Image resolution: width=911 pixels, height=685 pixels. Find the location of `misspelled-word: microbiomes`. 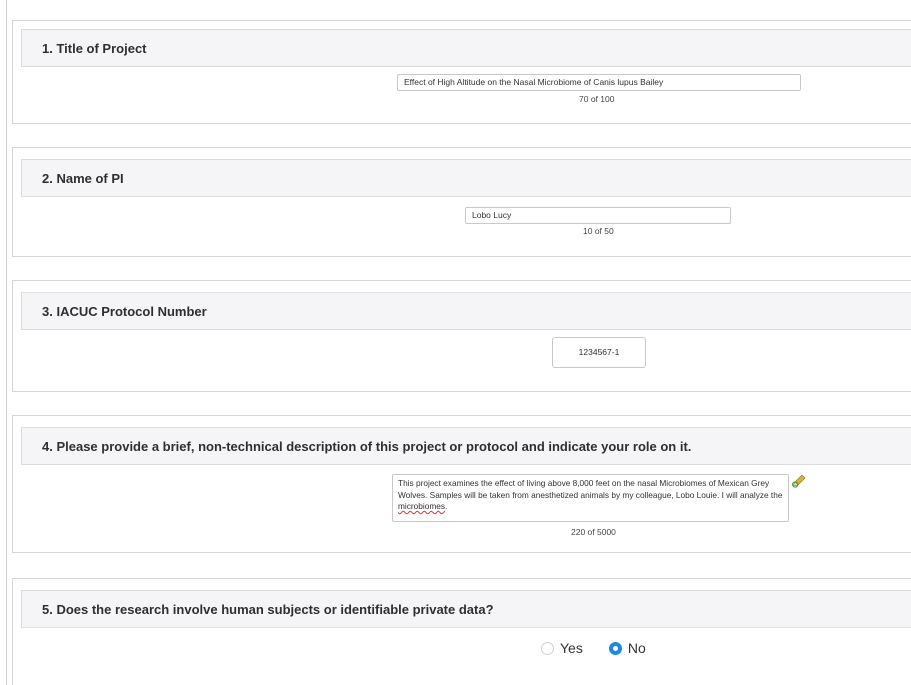

misspelled-word: microbiomes is located at coordinates (422, 506).